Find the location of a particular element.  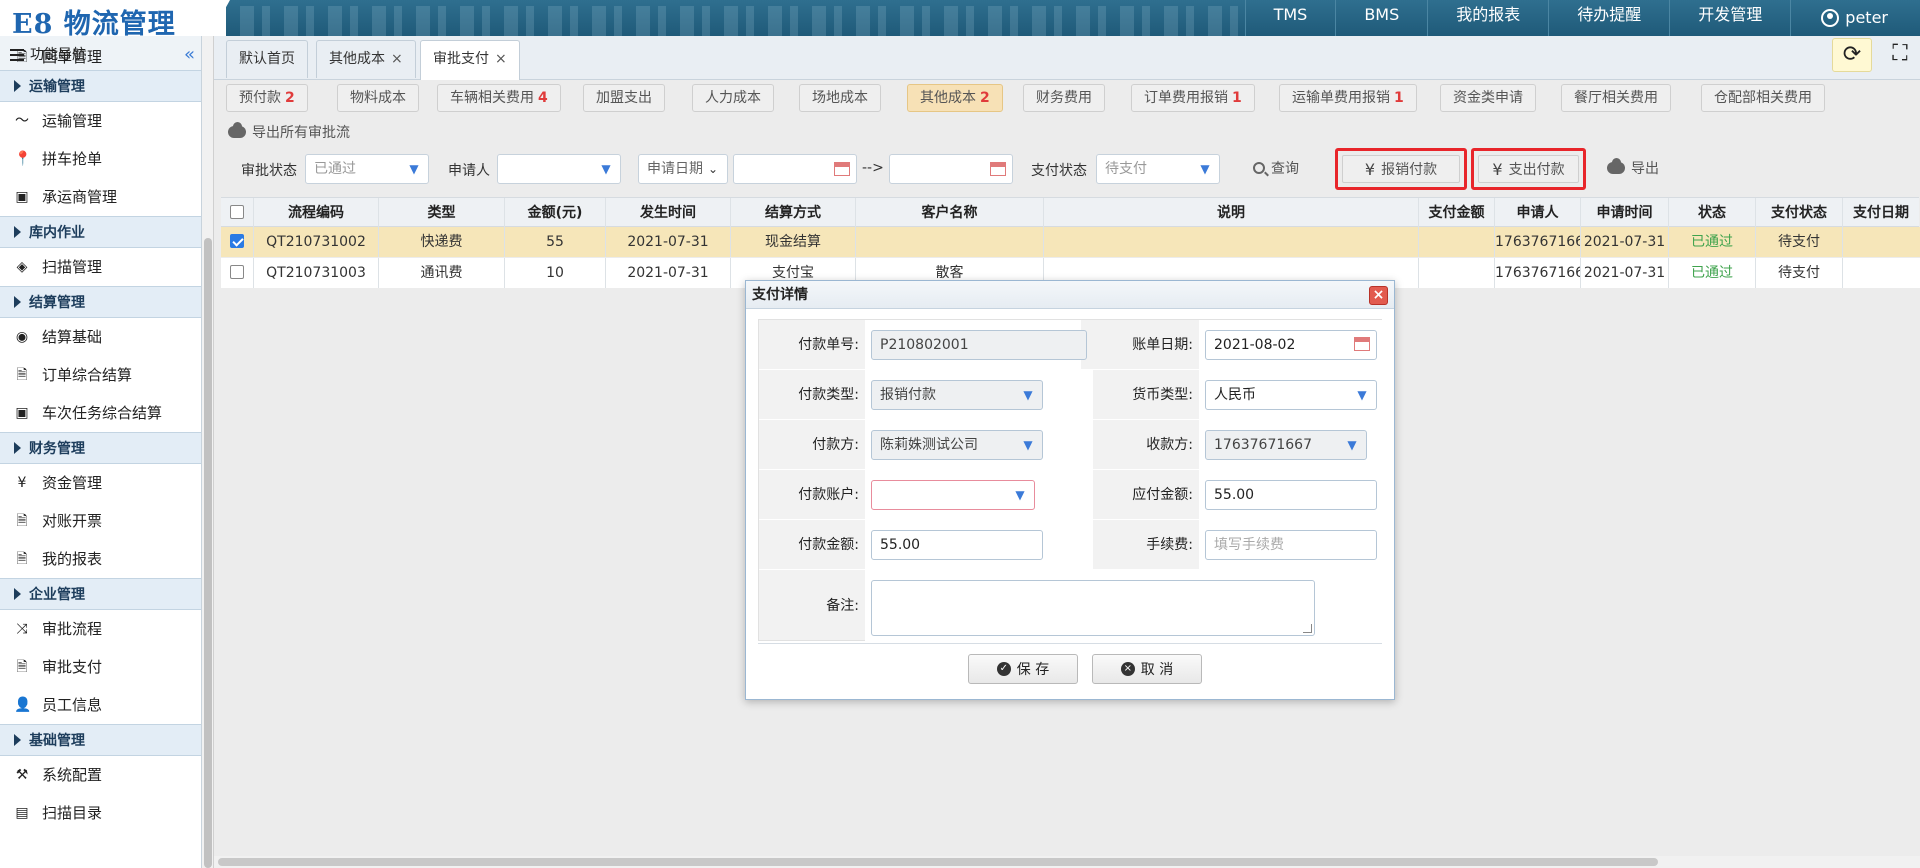

sidebar-item-order-settlement: 🗎 订单综合结算 is located at coordinates (100, 375).